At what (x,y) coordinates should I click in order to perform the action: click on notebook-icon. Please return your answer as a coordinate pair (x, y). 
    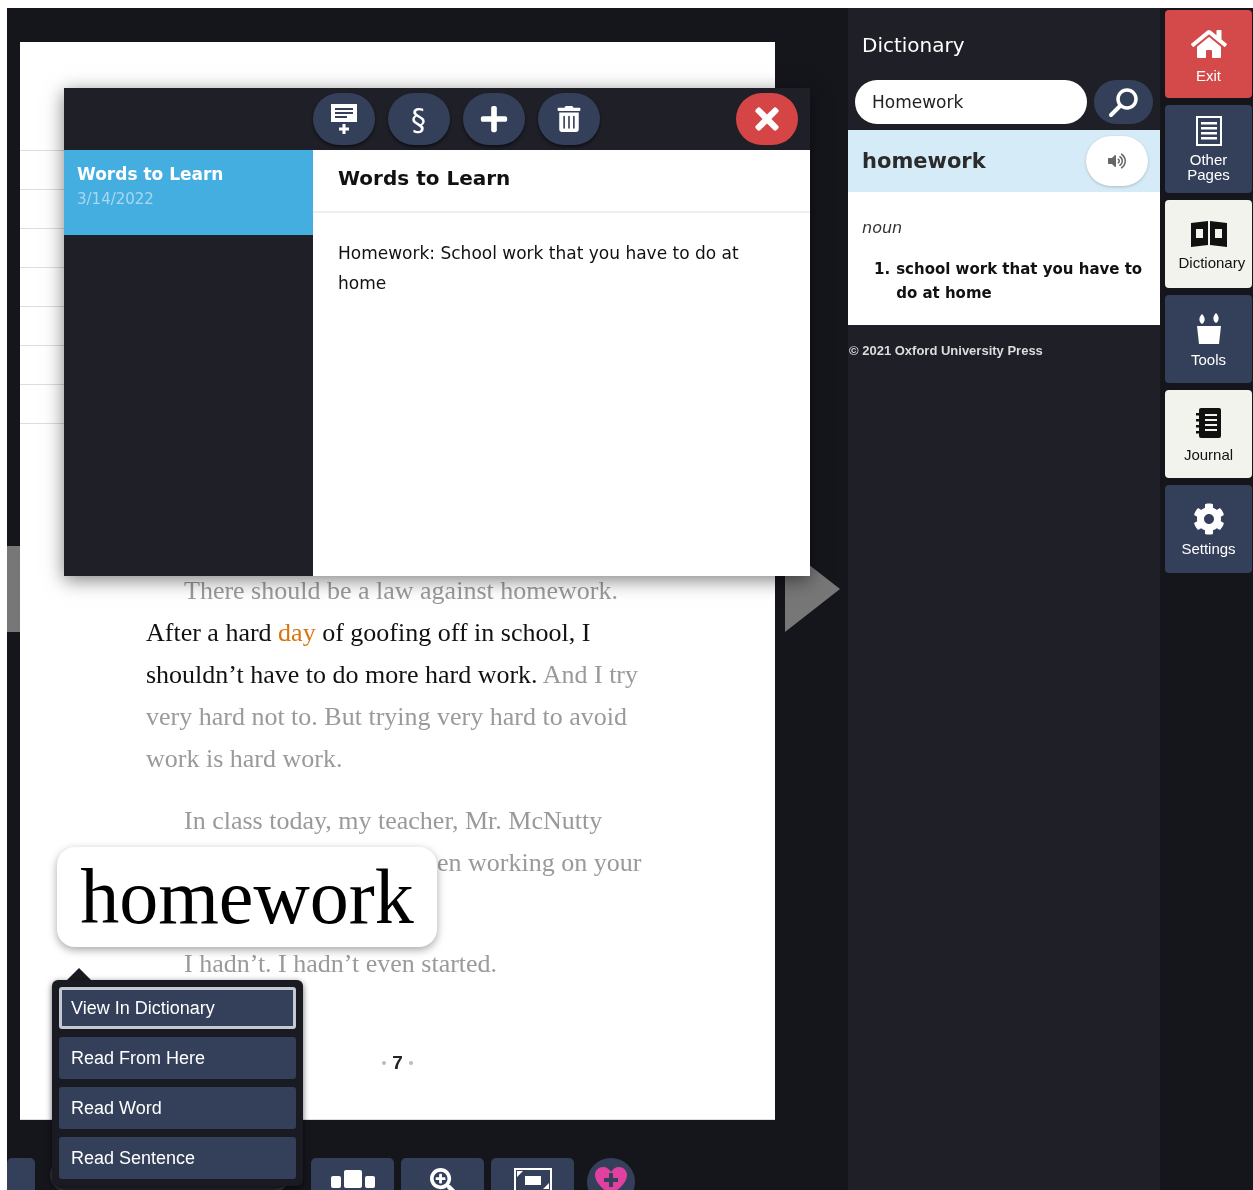
    Looking at the image, I should click on (1208, 423).